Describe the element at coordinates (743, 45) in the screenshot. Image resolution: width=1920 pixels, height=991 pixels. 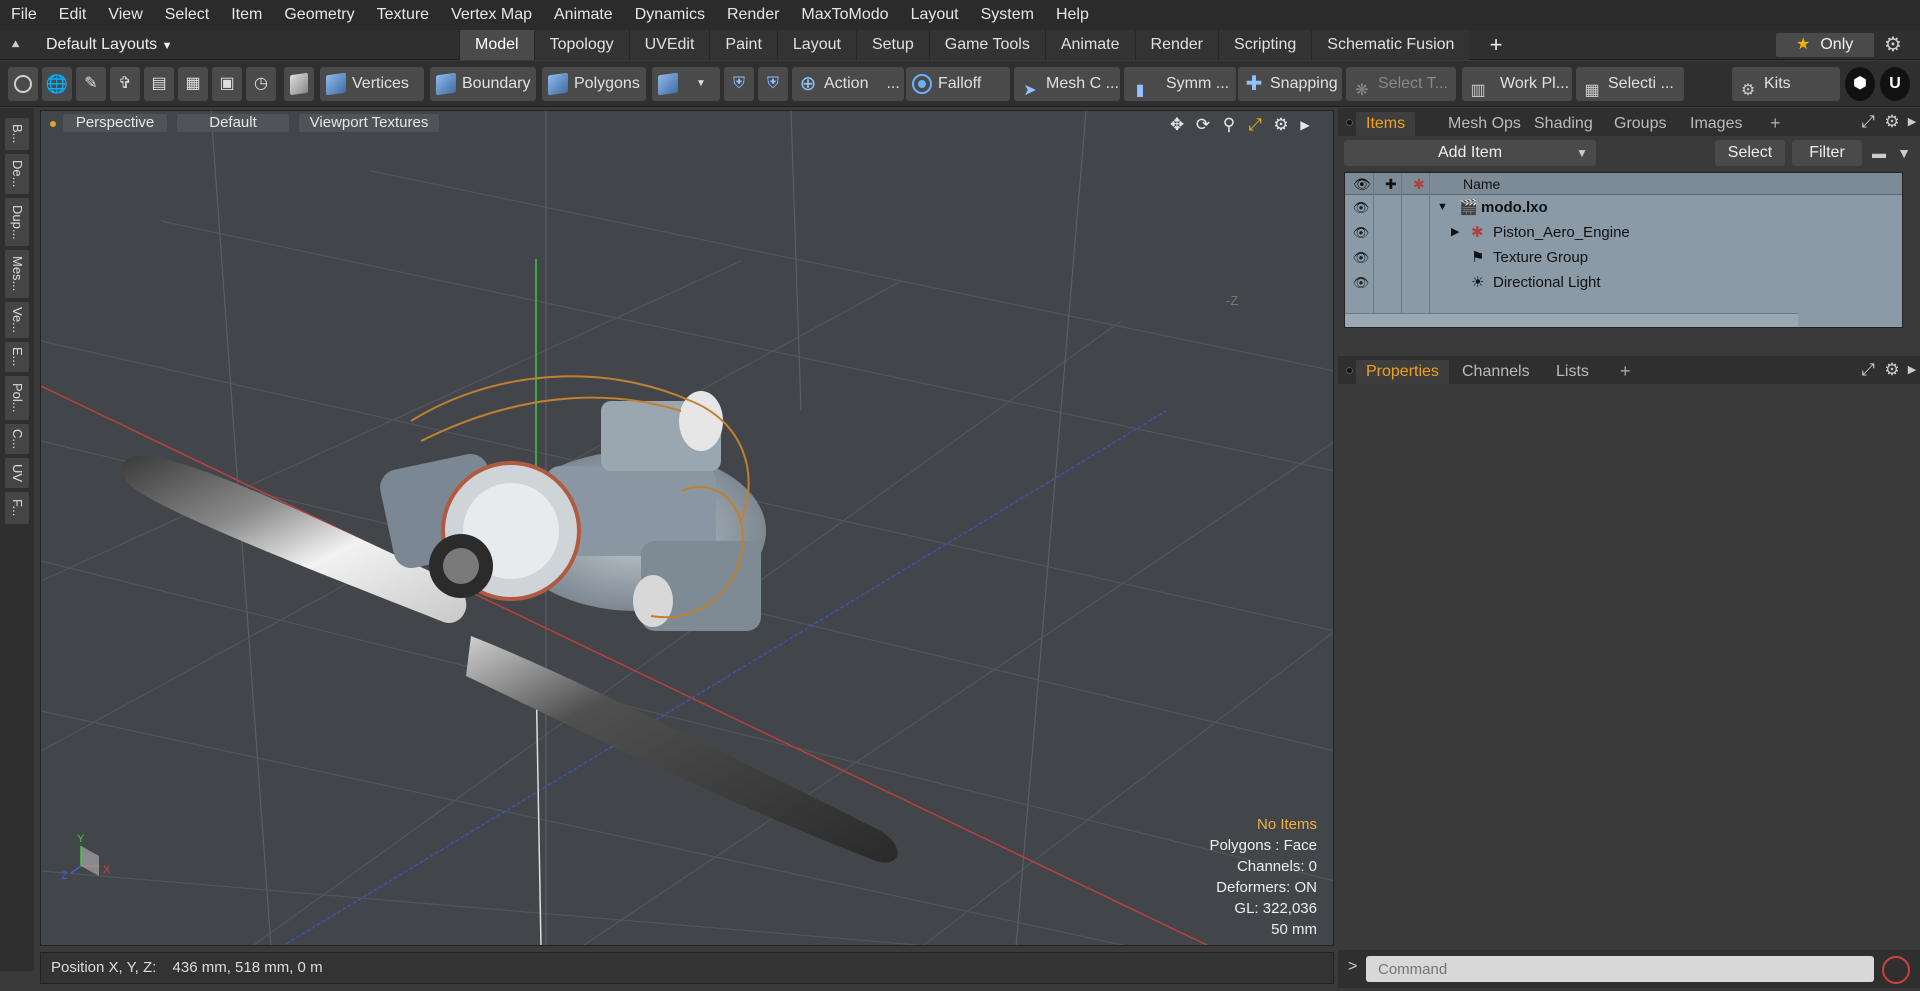
I see `tab-paint: Paint` at that location.